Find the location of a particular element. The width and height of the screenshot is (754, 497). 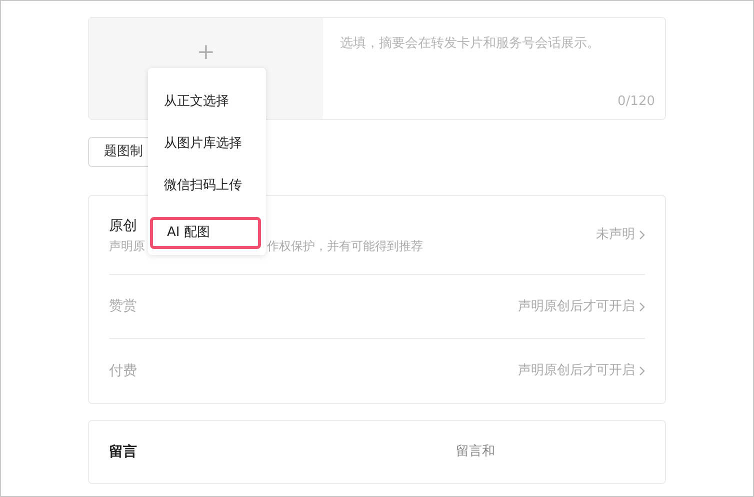

add-icon: + is located at coordinates (206, 53).